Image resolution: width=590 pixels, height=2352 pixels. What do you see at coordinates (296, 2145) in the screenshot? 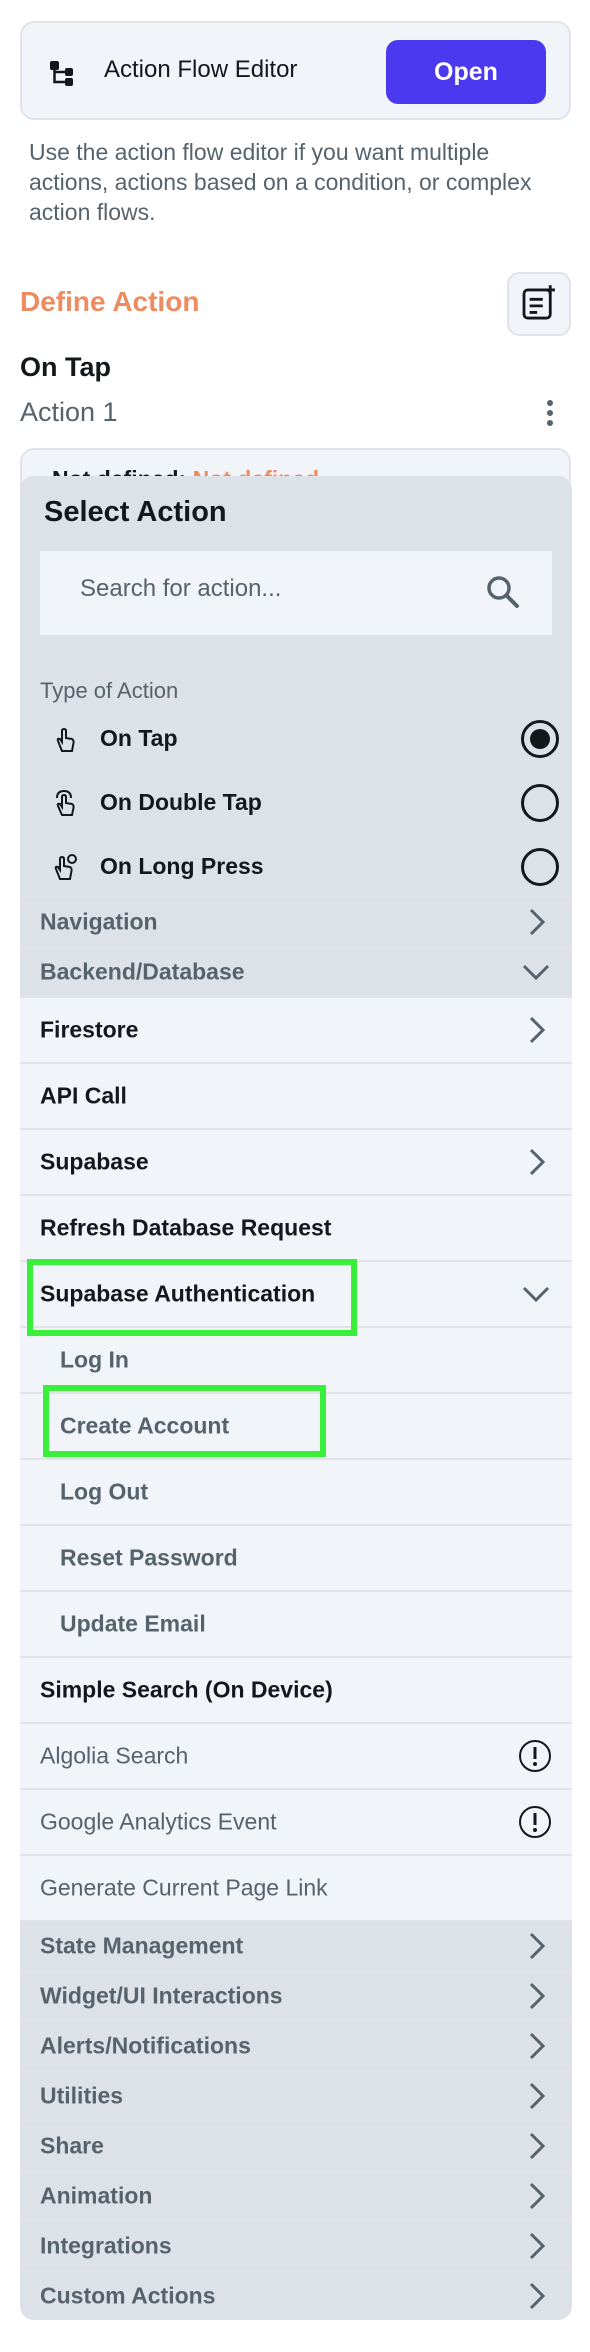
I see `category-share: Share` at bounding box center [296, 2145].